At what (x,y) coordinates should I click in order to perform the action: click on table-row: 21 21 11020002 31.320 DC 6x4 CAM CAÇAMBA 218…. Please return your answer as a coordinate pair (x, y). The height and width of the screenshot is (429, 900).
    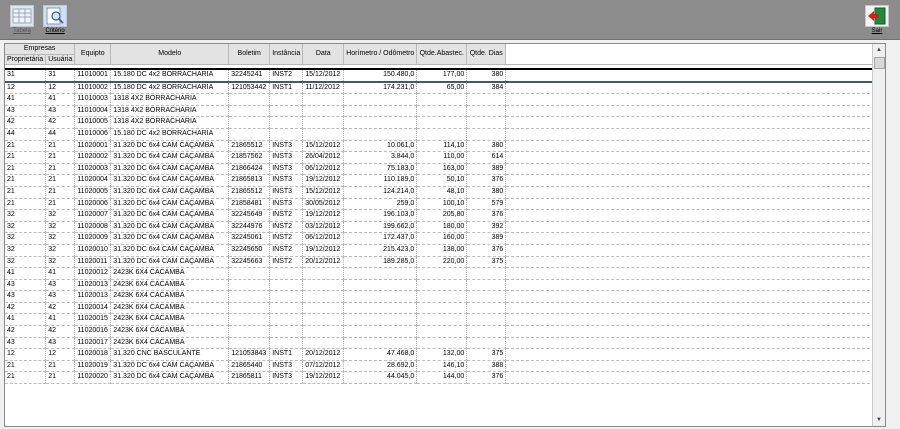
    Looking at the image, I should click on (445, 157).